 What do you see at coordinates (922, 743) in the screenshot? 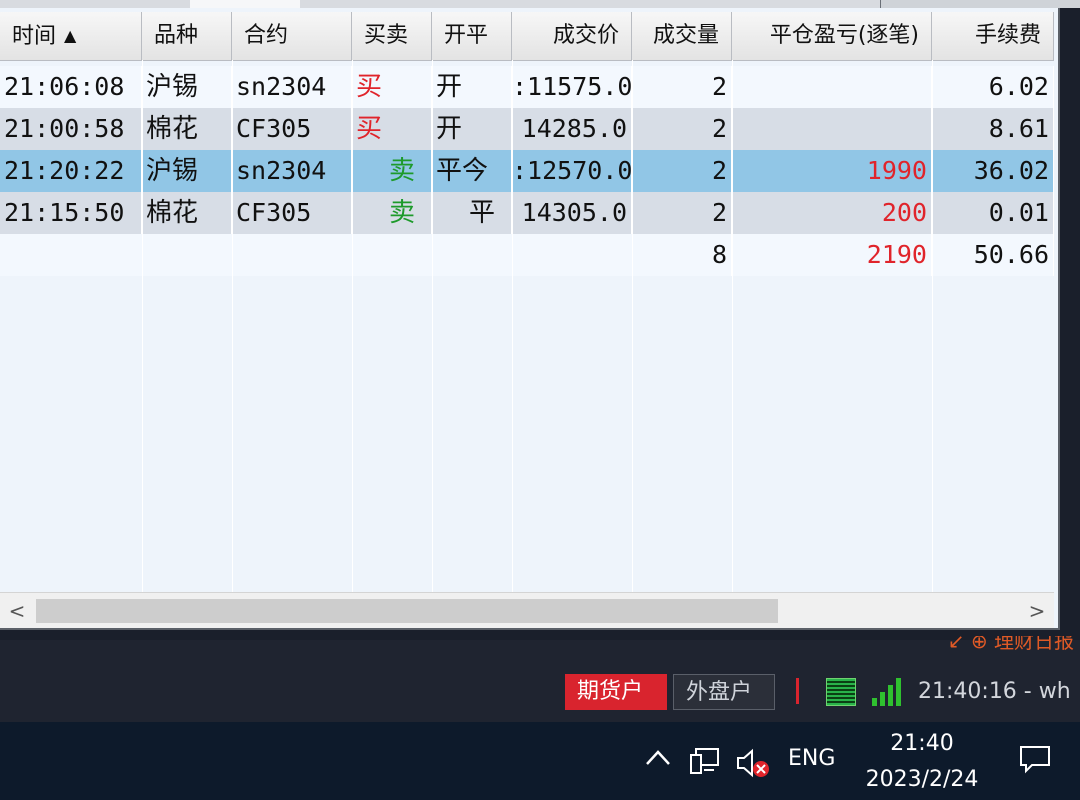
I see `clock-time: 21:40` at bounding box center [922, 743].